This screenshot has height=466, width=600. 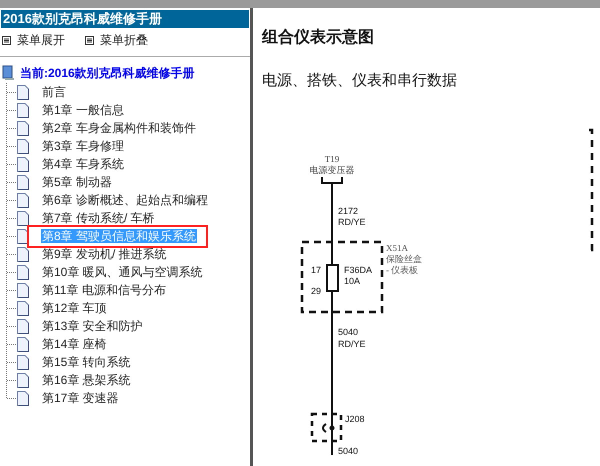 What do you see at coordinates (404, 259) in the screenshot?
I see `fuse-box-name: 保险丝盒` at bounding box center [404, 259].